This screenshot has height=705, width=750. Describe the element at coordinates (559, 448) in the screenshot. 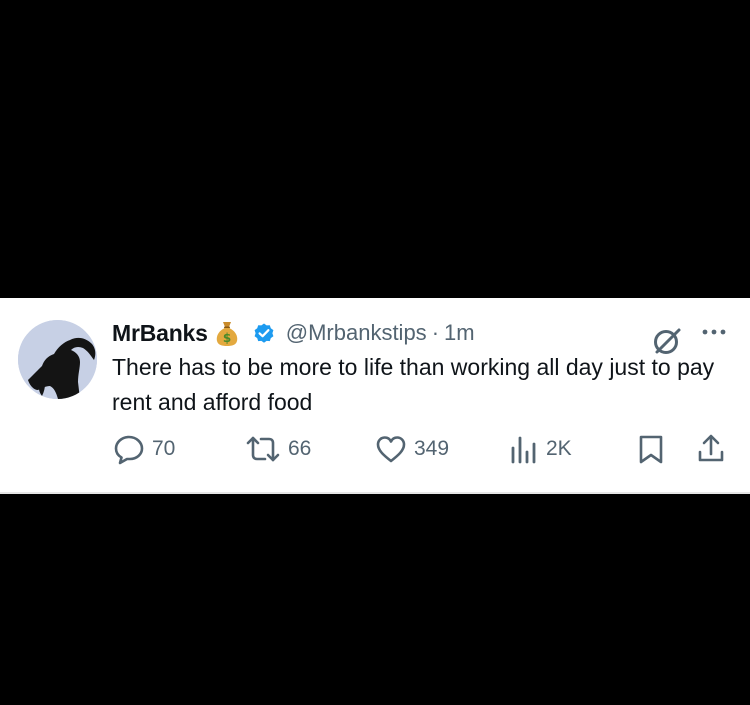

I see `views-count: 2K` at that location.